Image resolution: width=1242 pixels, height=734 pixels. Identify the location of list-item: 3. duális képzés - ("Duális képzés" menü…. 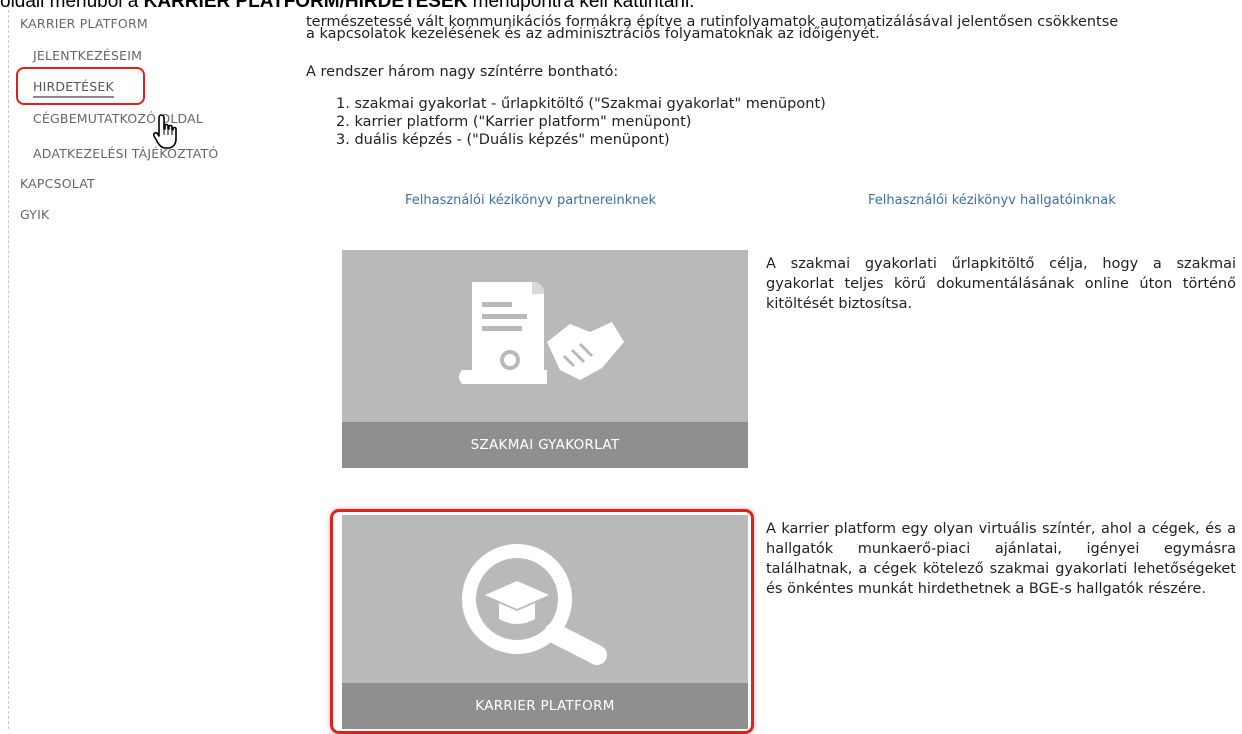
(503, 140).